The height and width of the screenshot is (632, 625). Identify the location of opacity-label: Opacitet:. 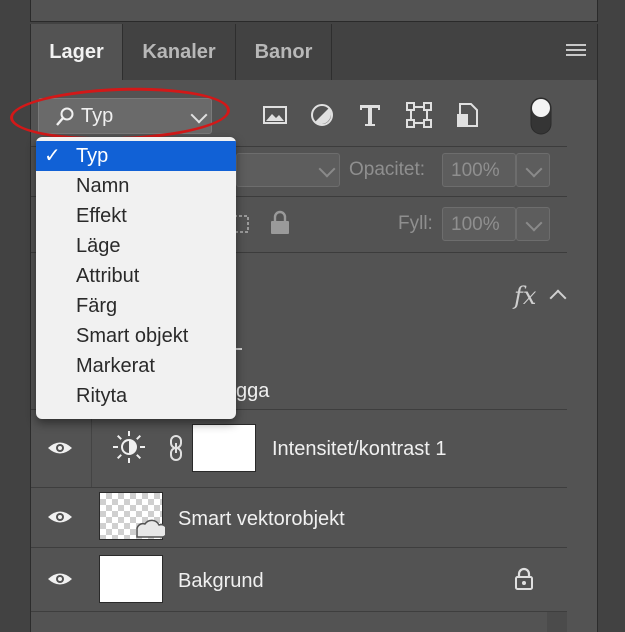
(387, 169).